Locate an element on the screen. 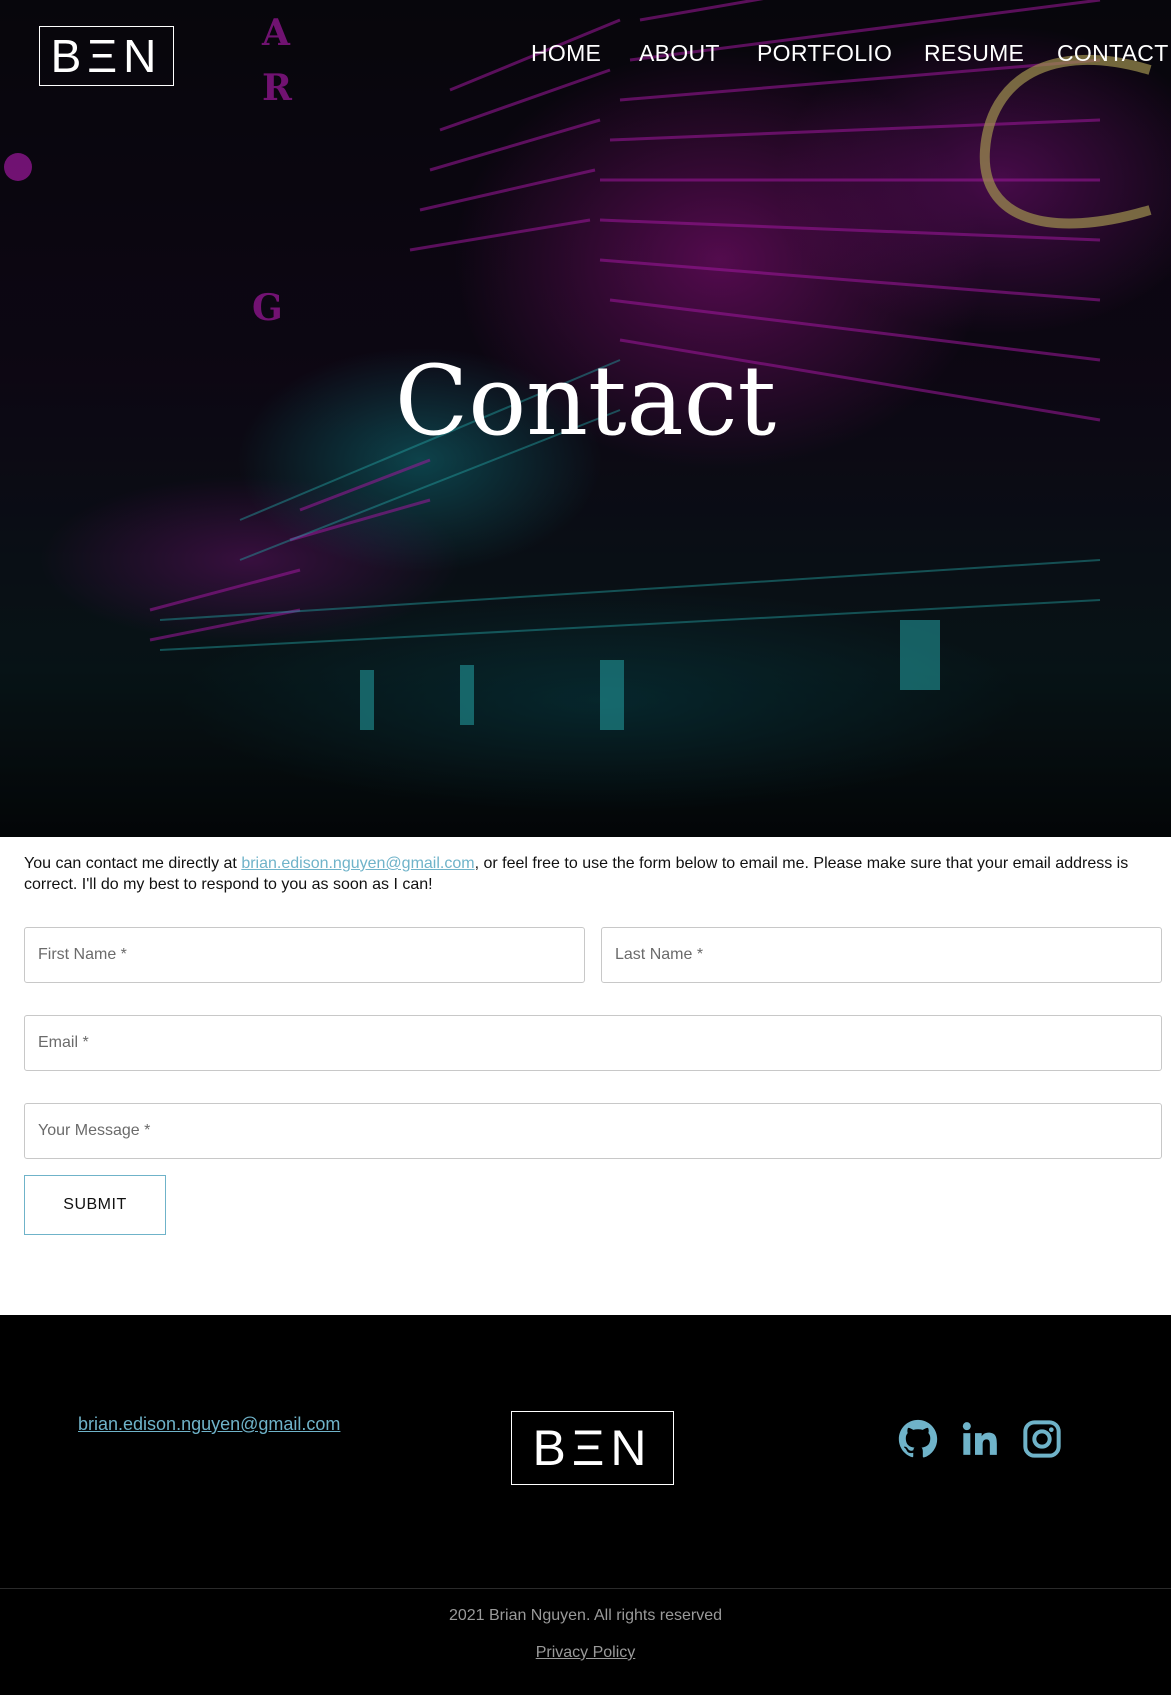 This screenshot has width=1171, height=1695. nav-home: HOME is located at coordinates (566, 53).